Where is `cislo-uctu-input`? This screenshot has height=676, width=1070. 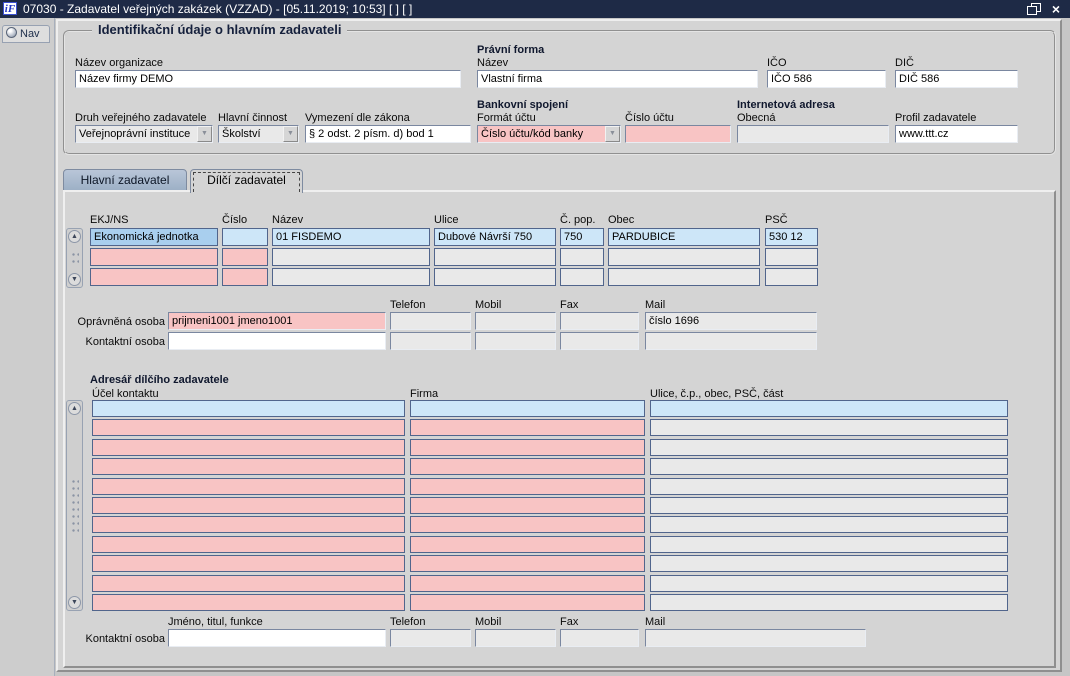
cislo-uctu-input is located at coordinates (678, 134).